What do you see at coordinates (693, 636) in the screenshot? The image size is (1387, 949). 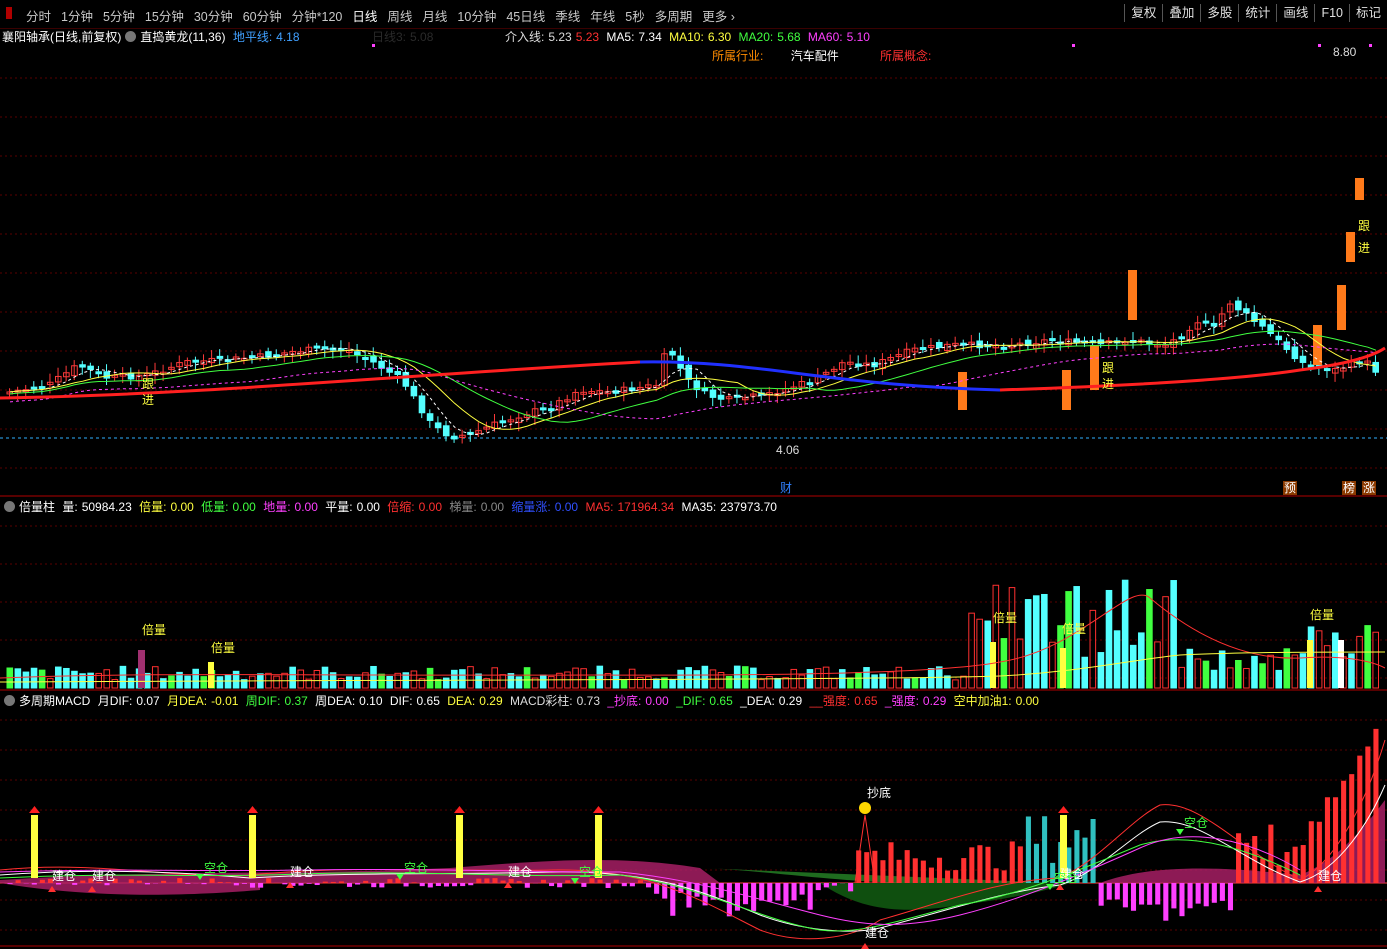 I see `volume-ma5-line` at bounding box center [693, 636].